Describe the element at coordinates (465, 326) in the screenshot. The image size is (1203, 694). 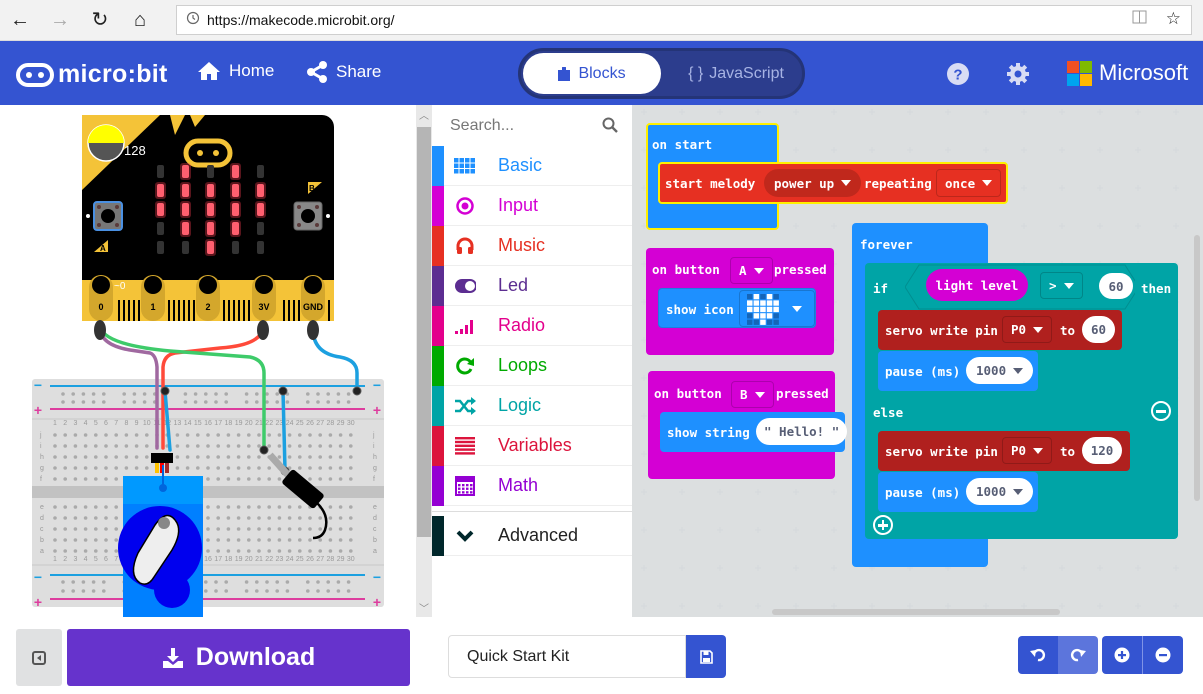
I see `signal-icon` at that location.